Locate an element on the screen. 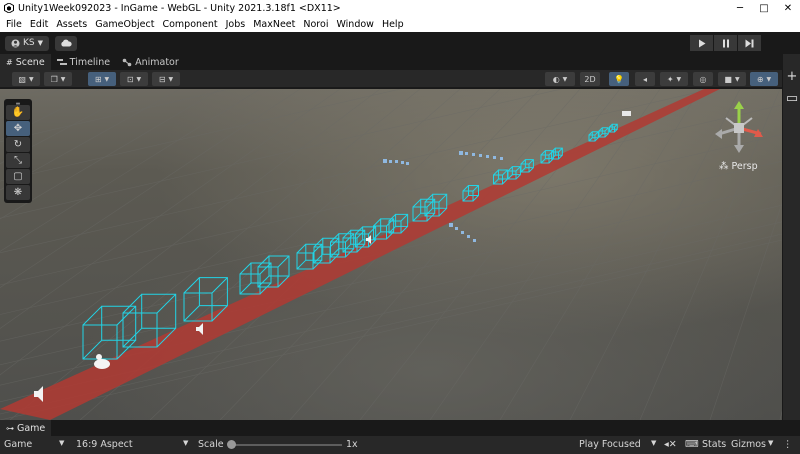 The image size is (800, 454). main-toolbar: KS ▼ is located at coordinates (400, 43).